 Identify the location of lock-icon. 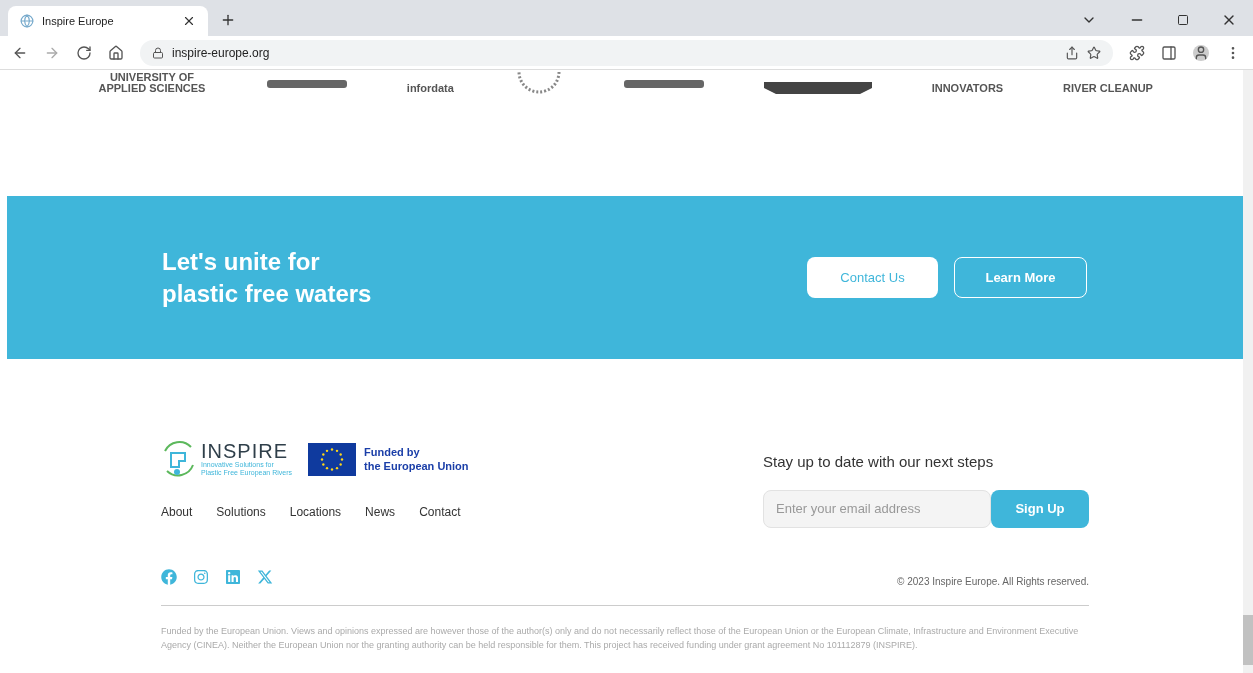
(158, 52).